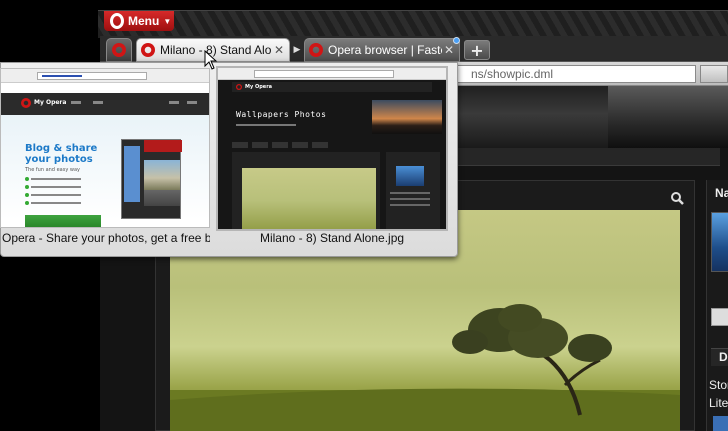 The width and height of the screenshot is (728, 431). Describe the element at coordinates (677, 198) in the screenshot. I see `zoom-icon` at that location.